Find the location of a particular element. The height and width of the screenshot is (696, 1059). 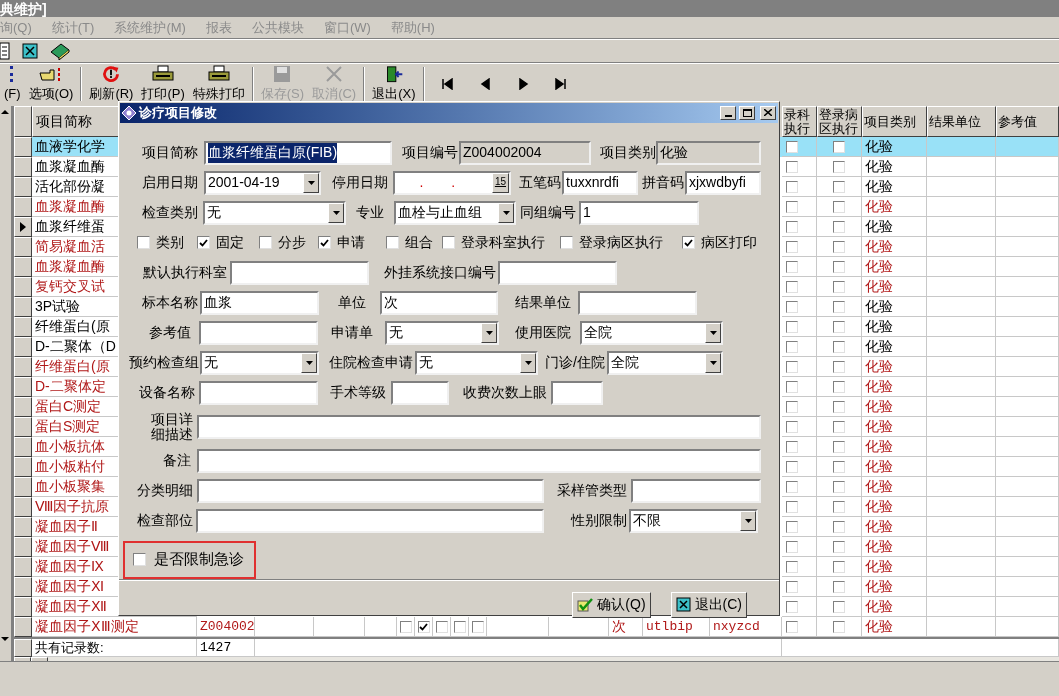

table-row: 凝血因子ⅩⅢ测定 Z004002 次 utlbip nxyzcd 化验 is located at coordinates (536, 627).